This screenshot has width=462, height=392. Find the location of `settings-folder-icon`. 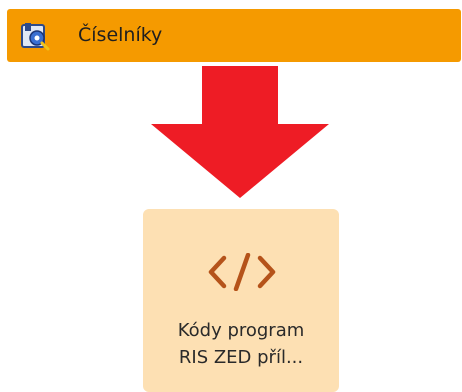

settings-folder-icon is located at coordinates (35, 37).